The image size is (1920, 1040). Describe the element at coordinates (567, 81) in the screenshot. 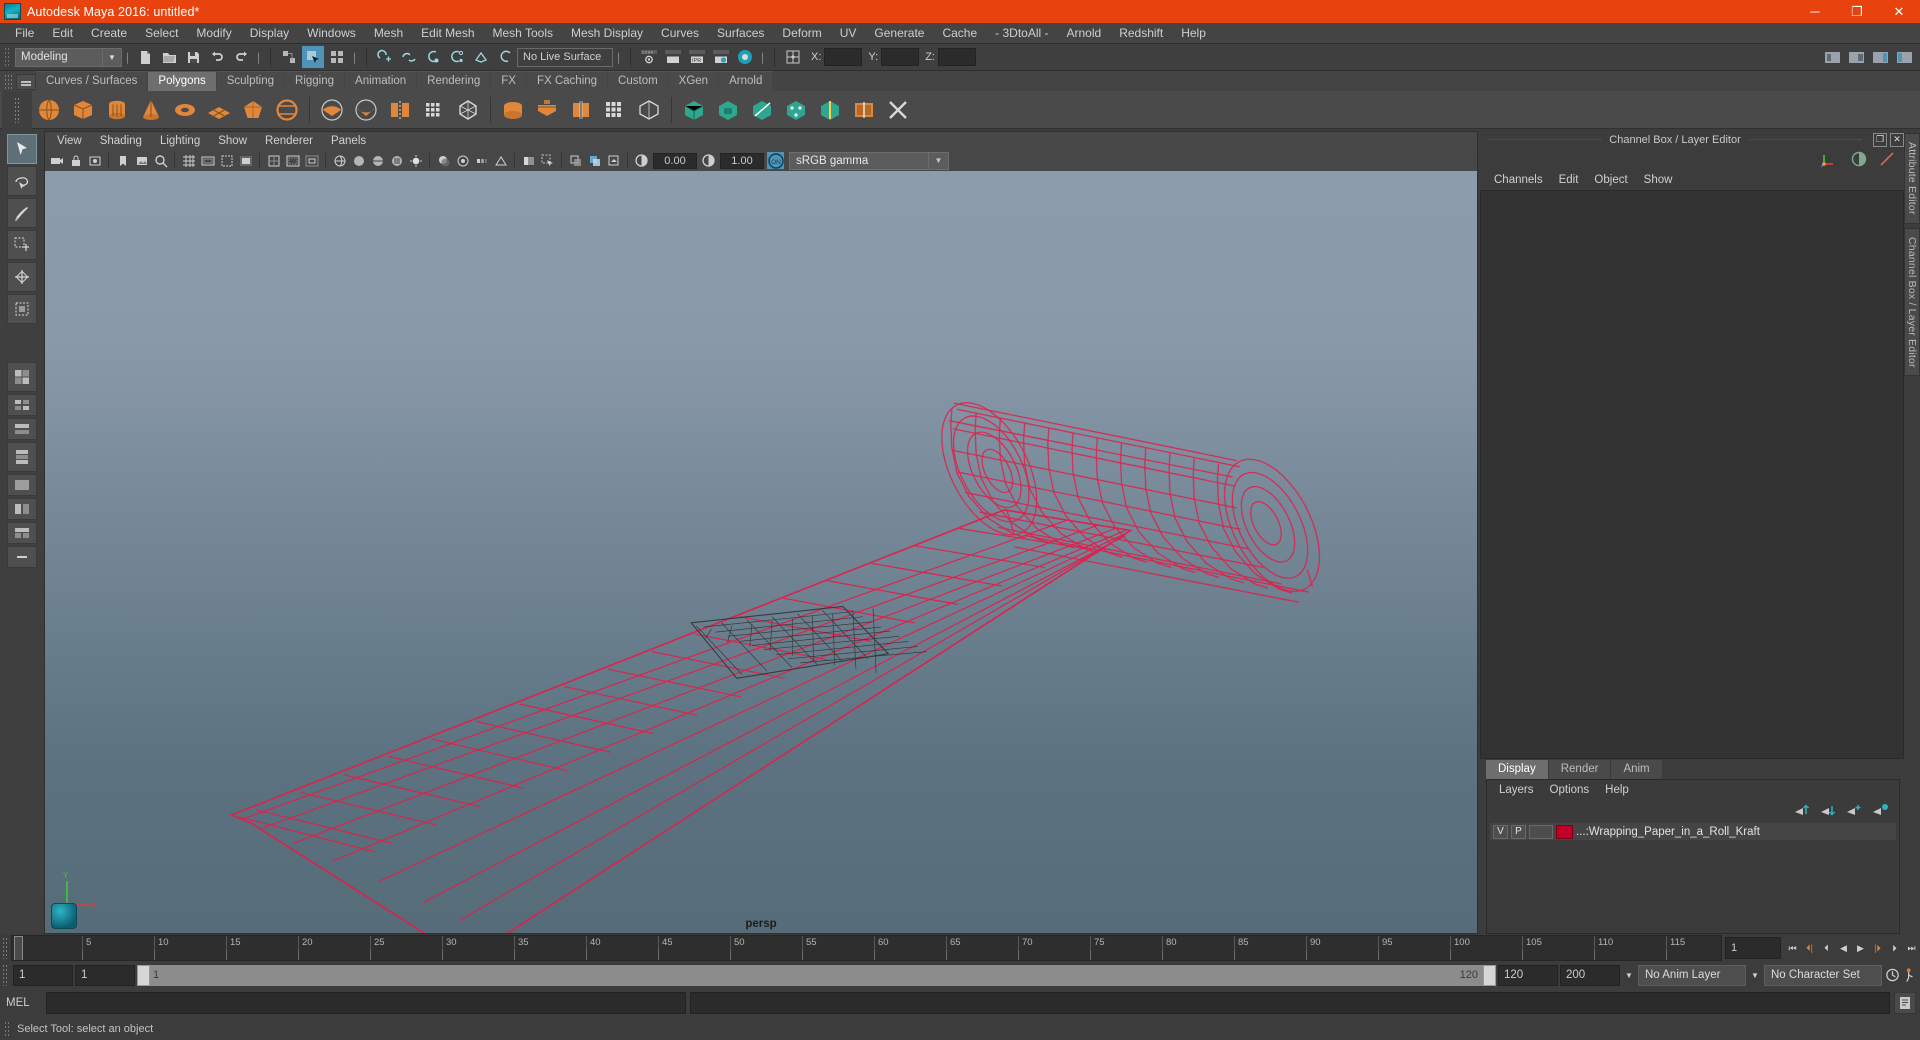

I see `shelf-tab-fx-caching: FX Caching` at that location.